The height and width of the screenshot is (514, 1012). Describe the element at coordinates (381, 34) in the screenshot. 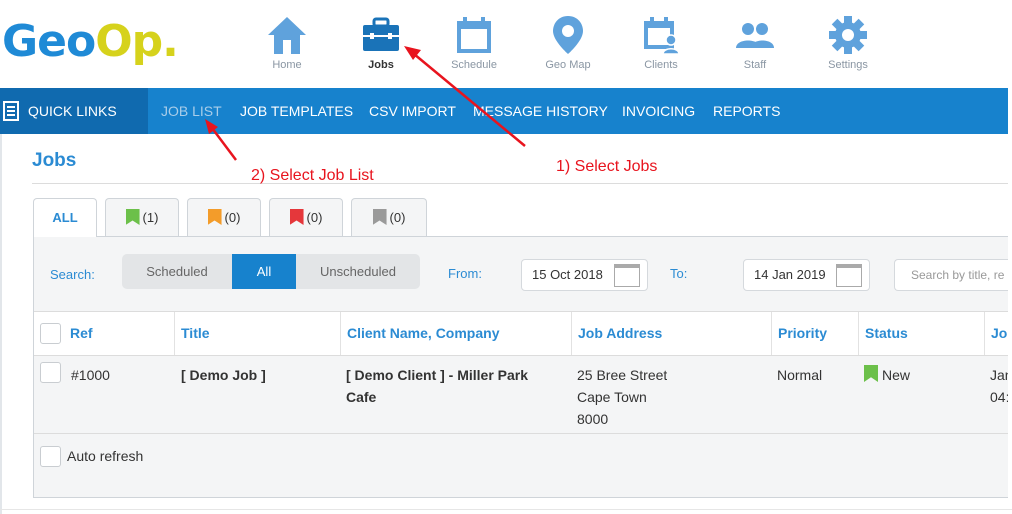

I see `briefcase-icon` at that location.